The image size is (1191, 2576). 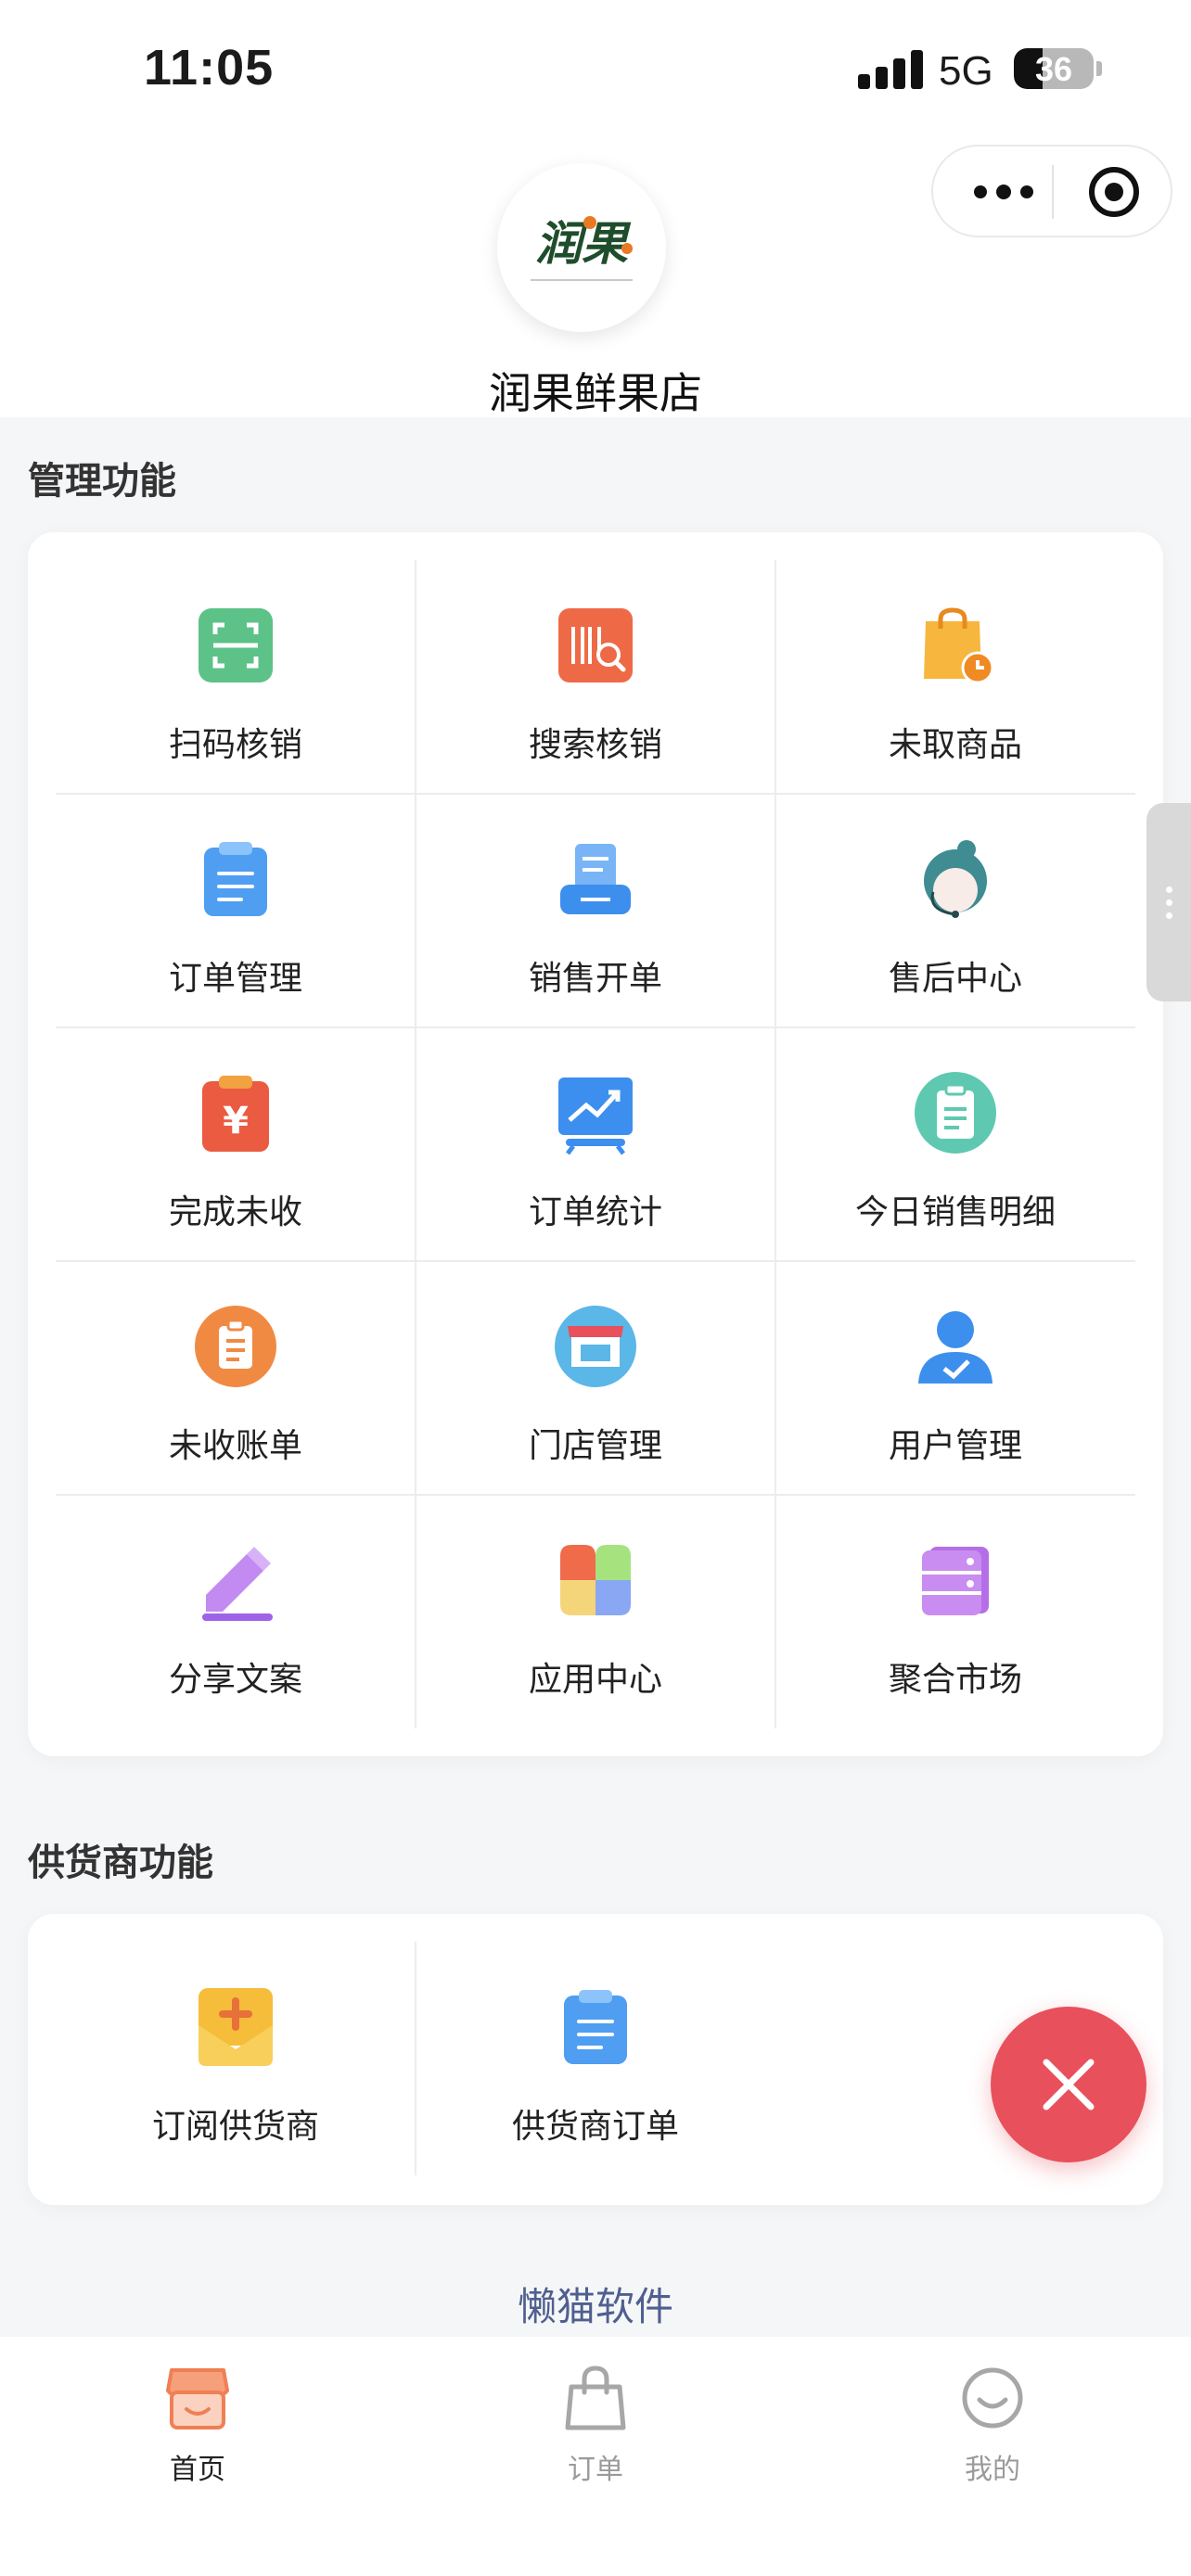 I want to click on side-drawer-handle, so click(x=1168, y=902).